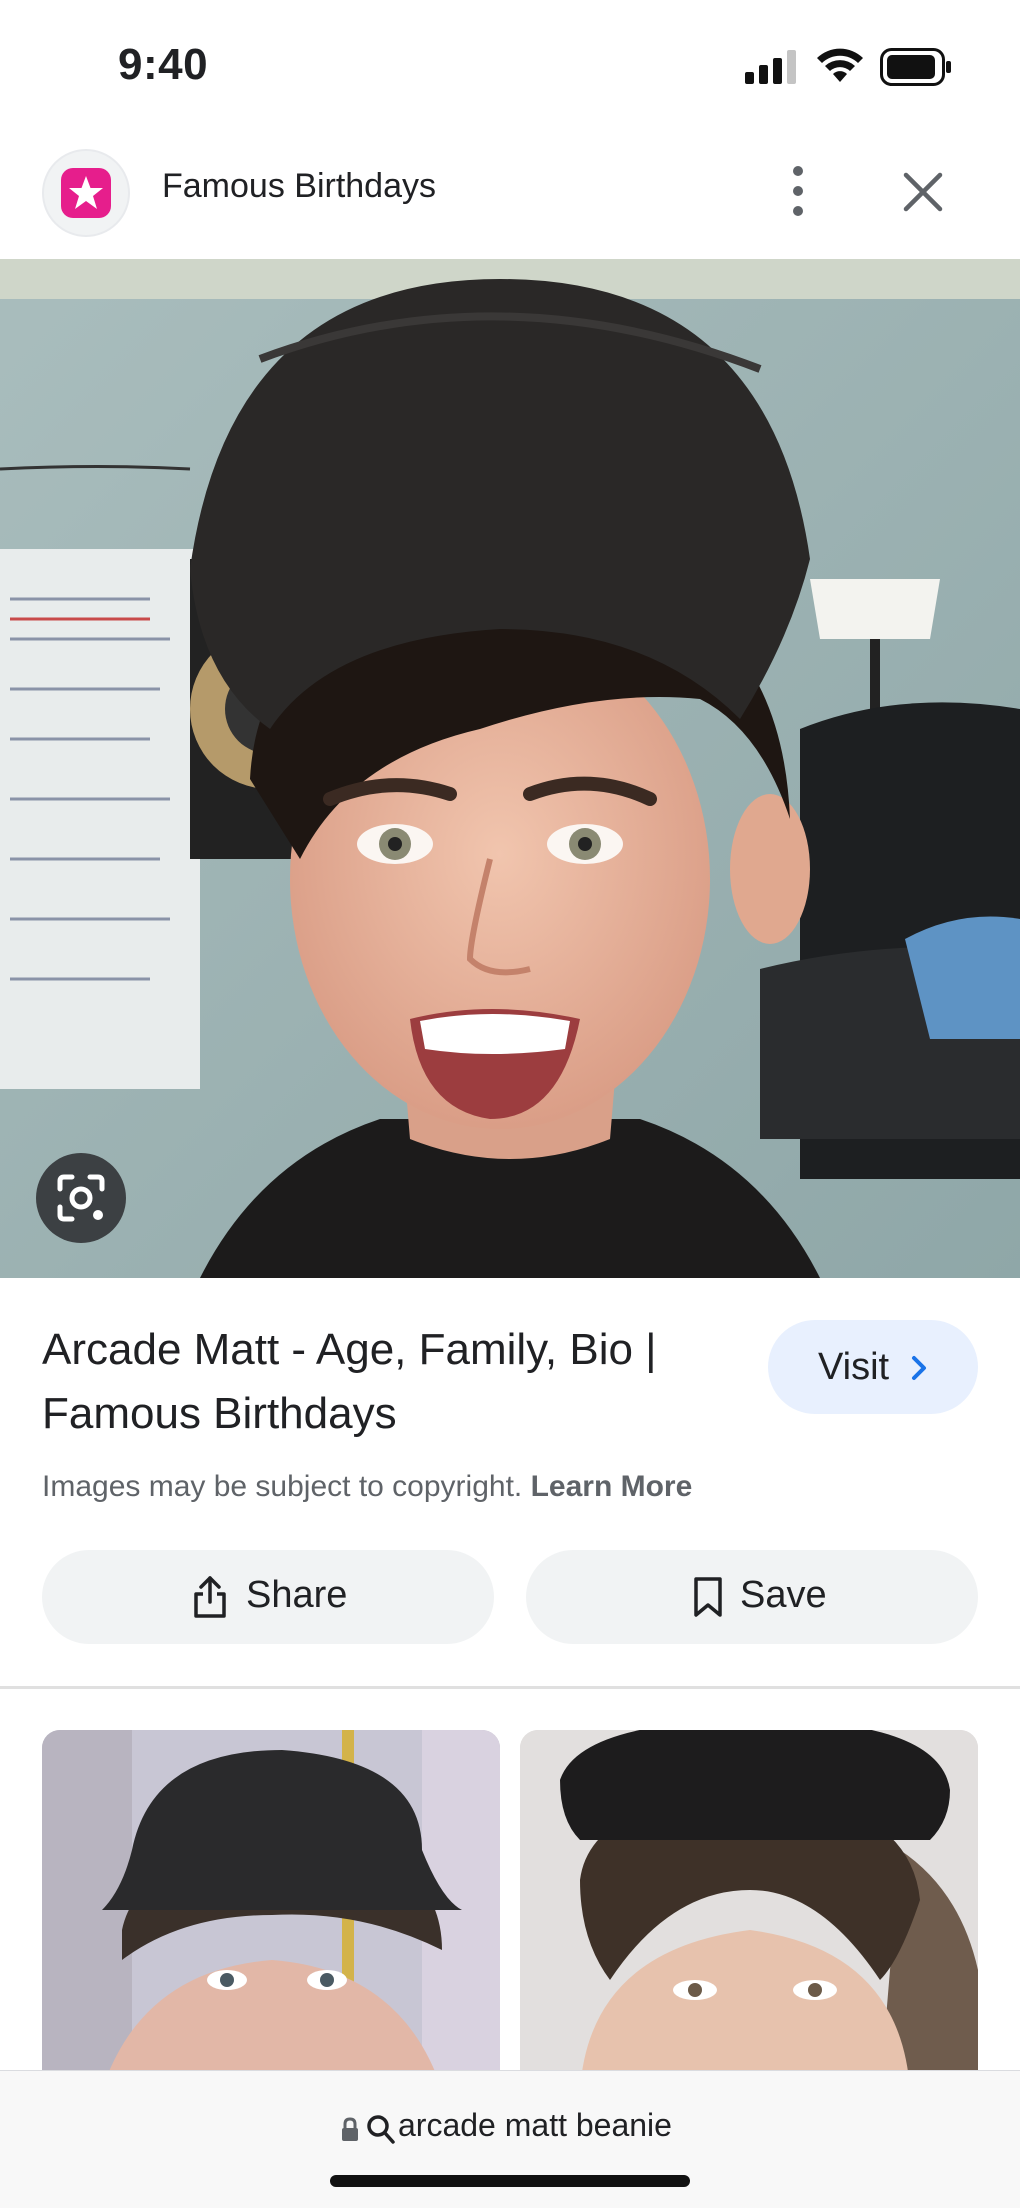 This screenshot has width=1020, height=2208. I want to click on status-bar: 9:40, so click(510, 67).